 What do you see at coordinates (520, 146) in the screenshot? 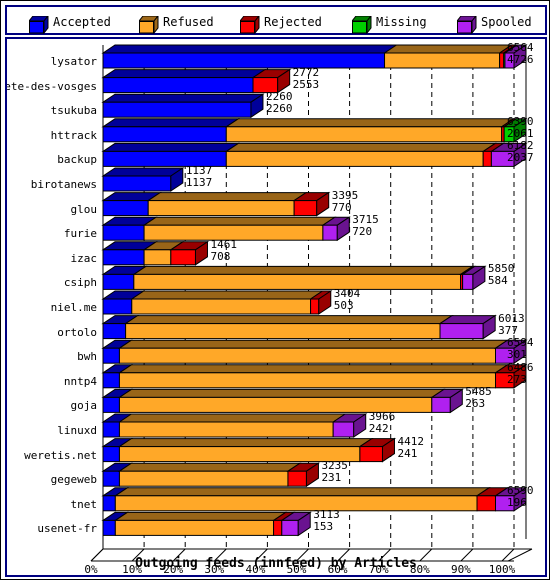
I see `bar-value-total: 6182` at bounding box center [520, 146].